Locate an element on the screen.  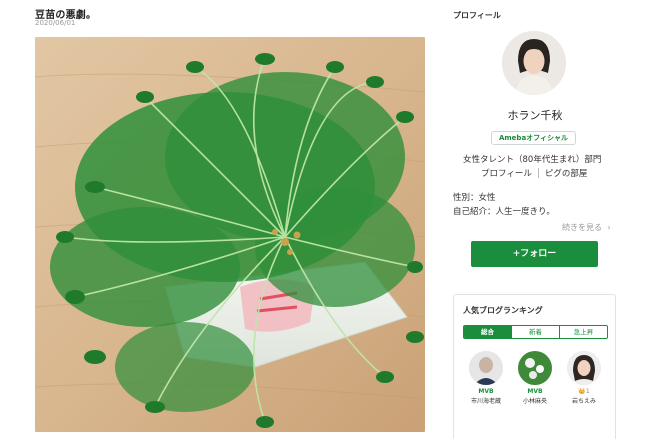
profile-links: プロフィール ピグの部屋 is located at coordinates (534, 173).